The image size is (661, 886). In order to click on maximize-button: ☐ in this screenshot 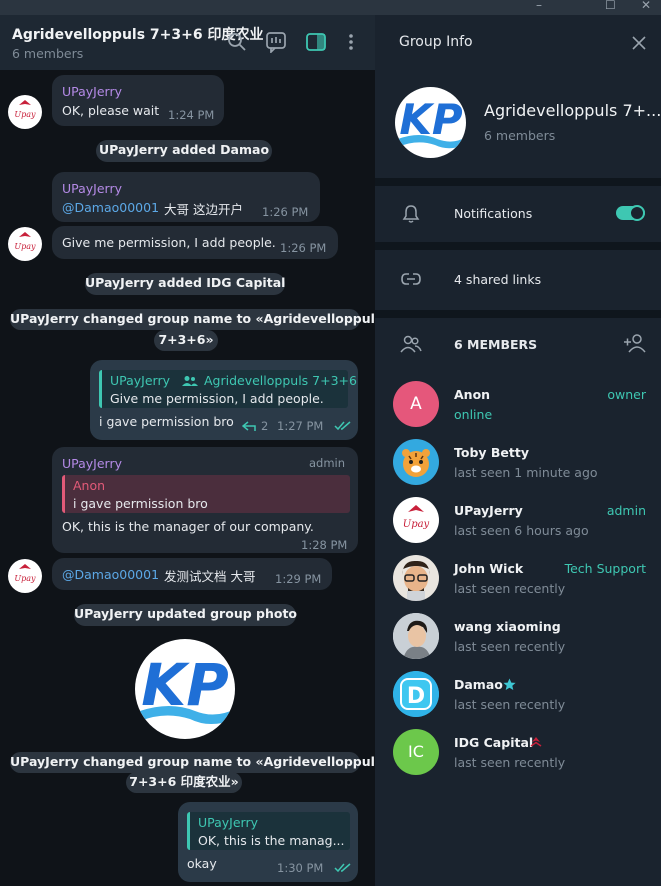, I will do `click(610, 6)`.